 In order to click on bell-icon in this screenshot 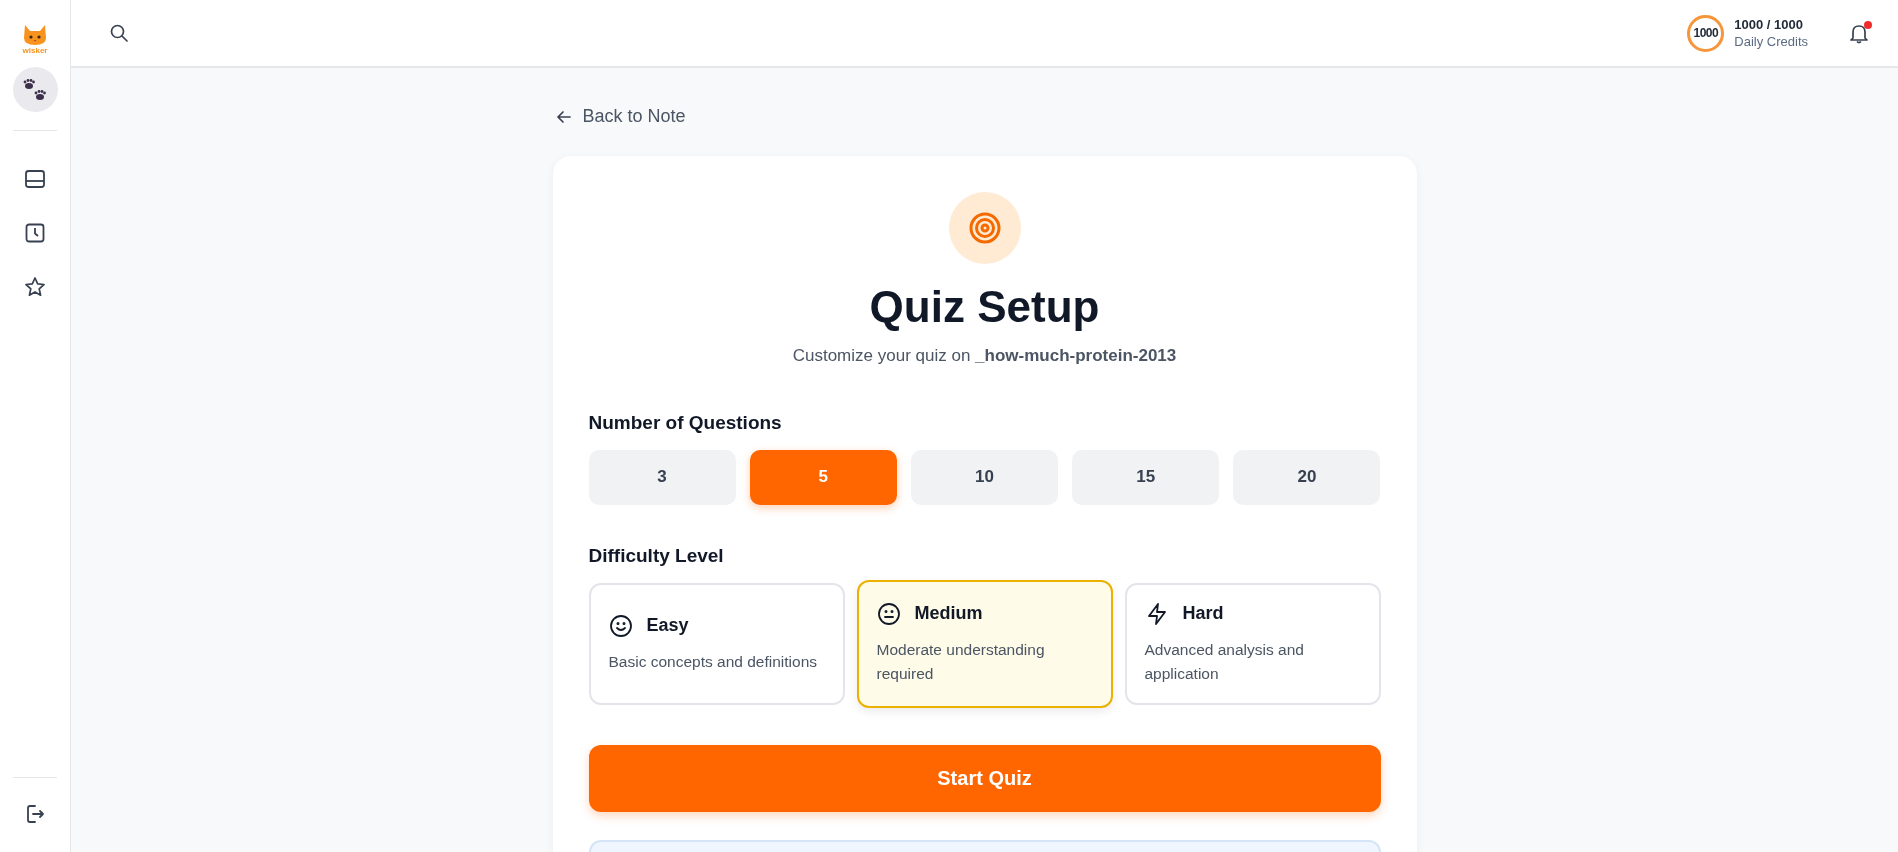, I will do `click(1859, 33)`.